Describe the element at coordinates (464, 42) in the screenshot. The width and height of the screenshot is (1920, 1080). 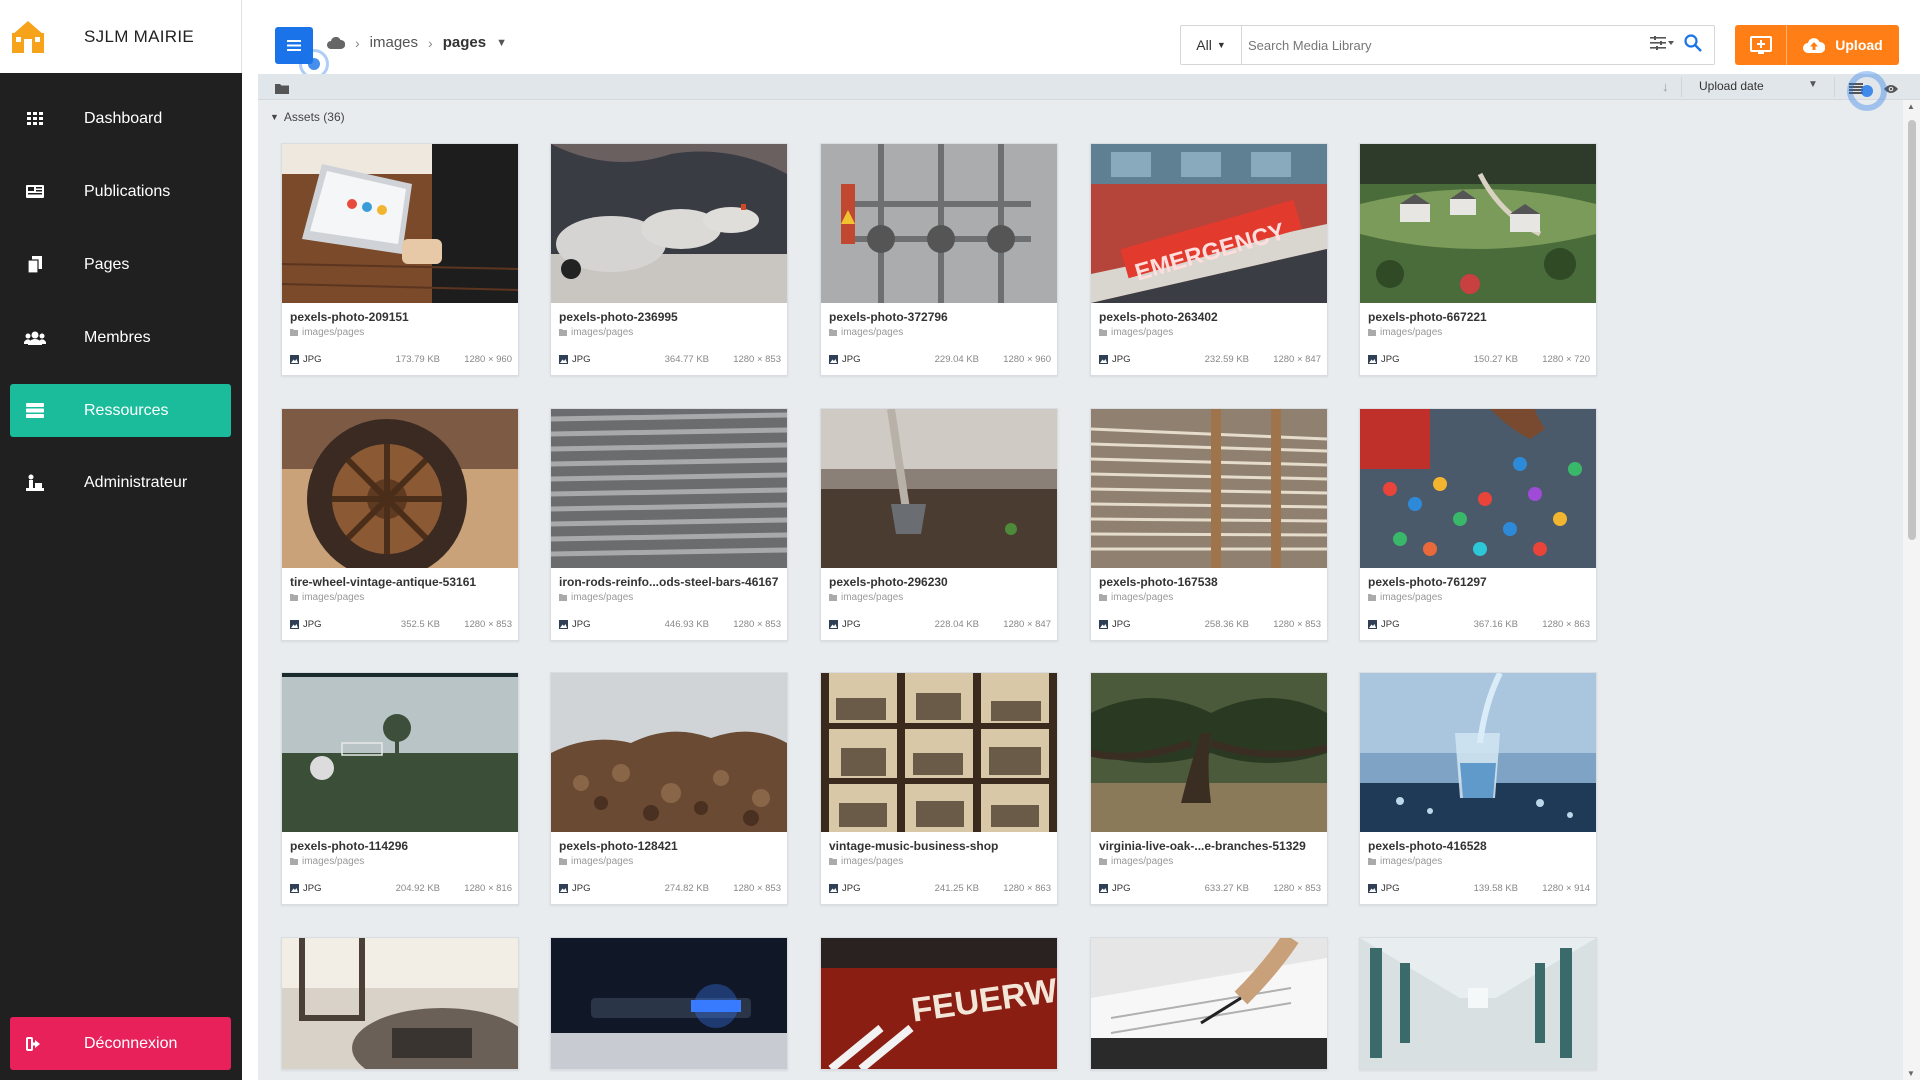
I see `breadcrumb-current: pages` at that location.